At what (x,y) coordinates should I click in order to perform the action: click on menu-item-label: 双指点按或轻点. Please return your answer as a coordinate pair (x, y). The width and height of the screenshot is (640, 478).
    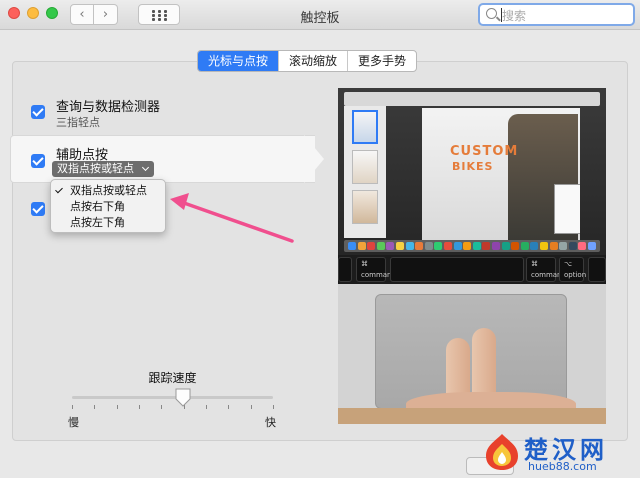
    Looking at the image, I should click on (108, 190).